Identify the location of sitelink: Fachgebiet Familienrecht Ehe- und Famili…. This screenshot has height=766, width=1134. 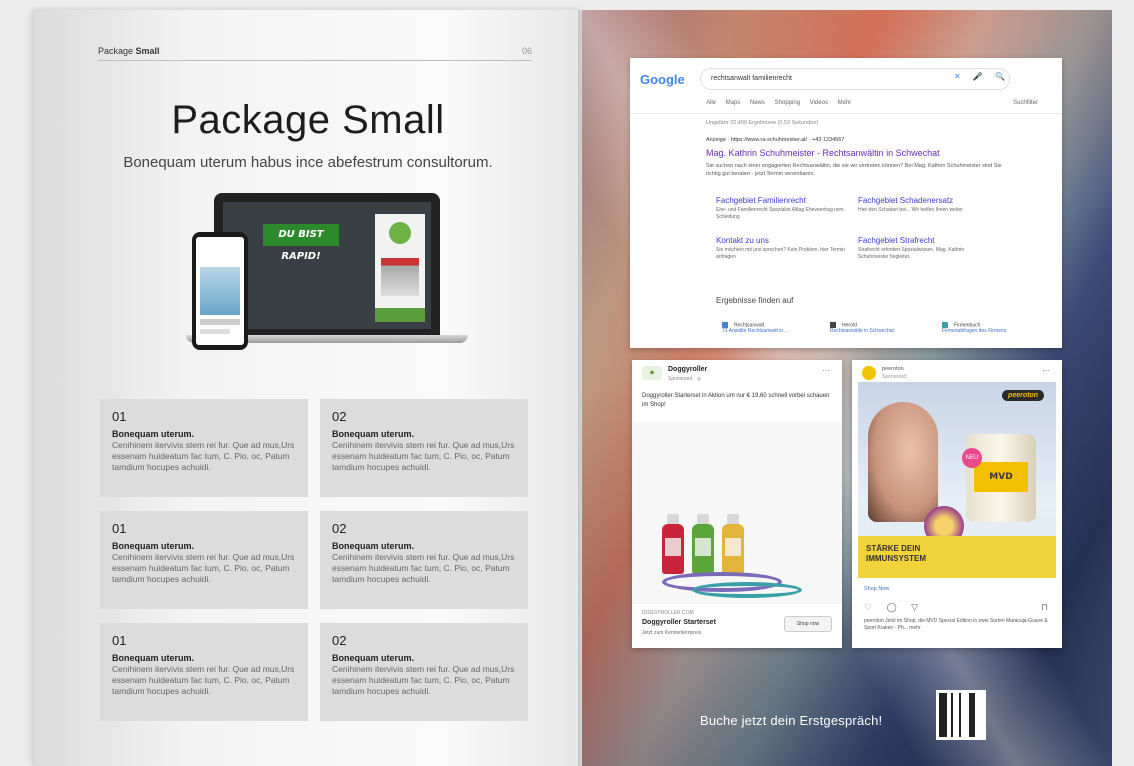
(781, 208).